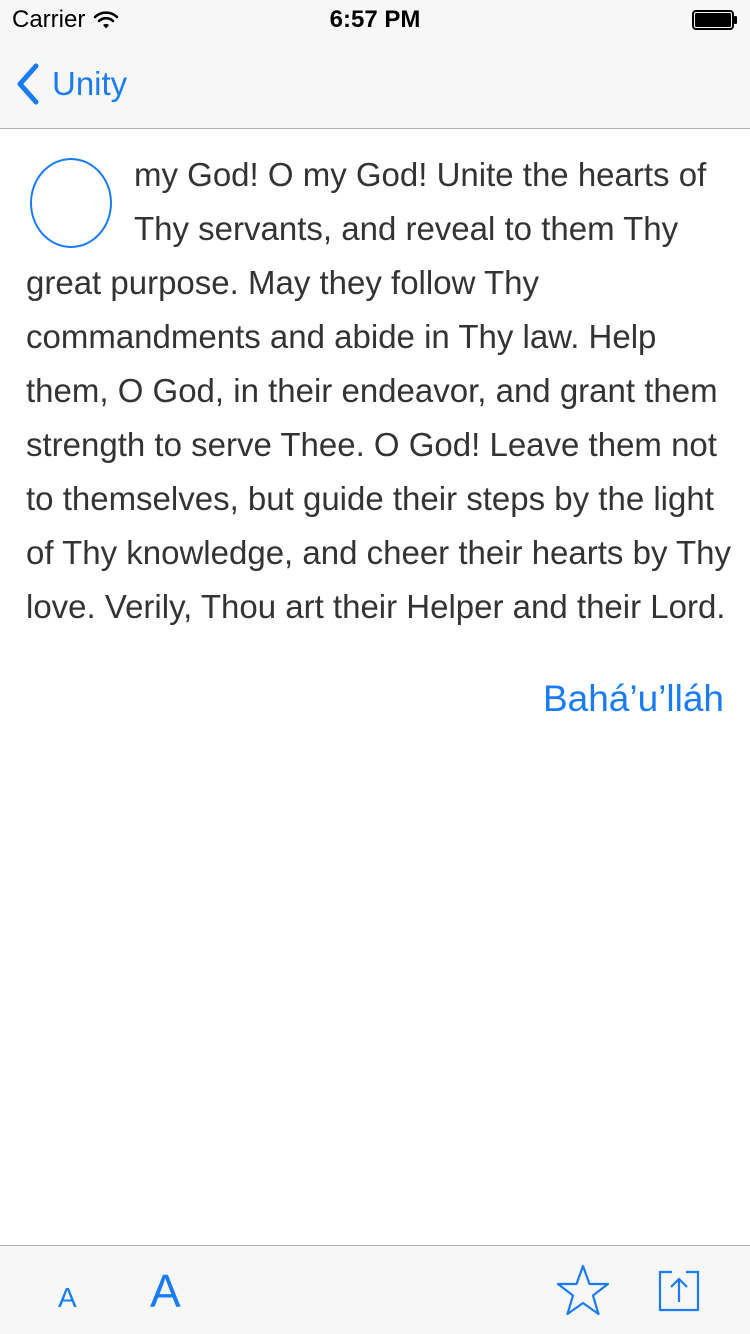 The image size is (750, 1334). Describe the element at coordinates (714, 20) in the screenshot. I see `battery-icon` at that location.